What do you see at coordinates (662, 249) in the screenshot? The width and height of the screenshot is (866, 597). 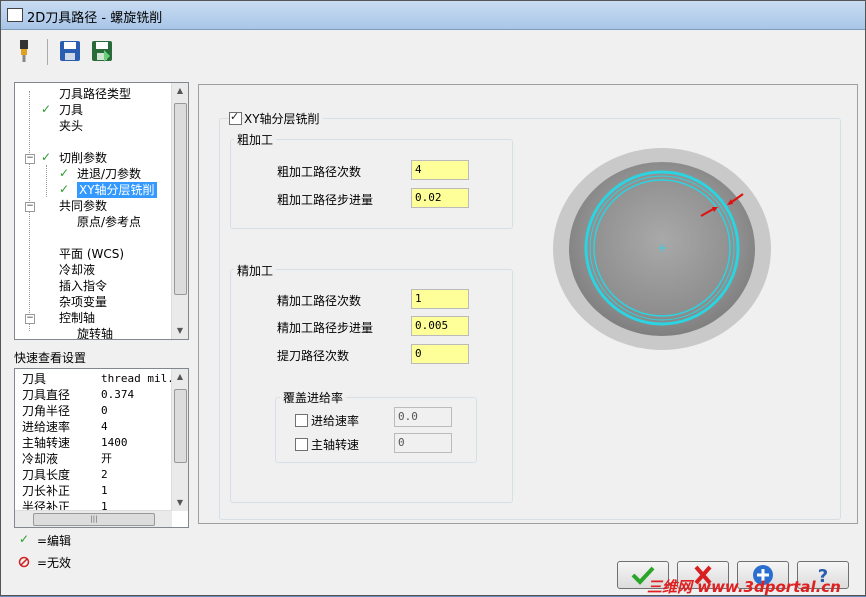 I see `toolpath-preview` at bounding box center [662, 249].